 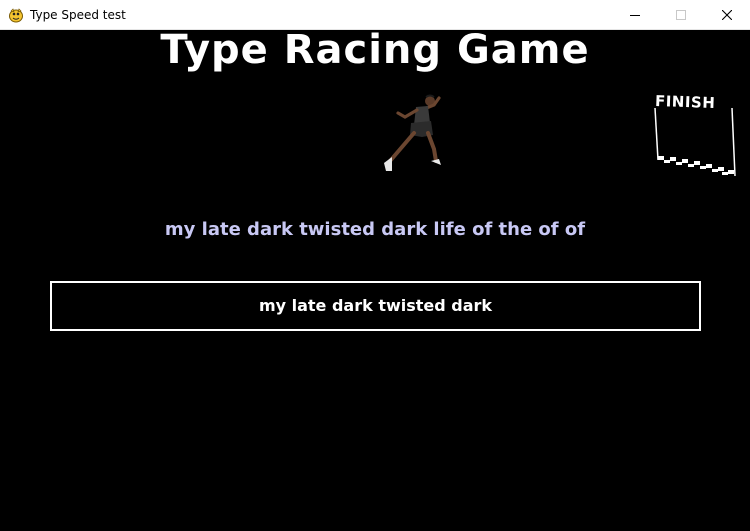 I want to click on maximize-button, so click(x=681, y=15).